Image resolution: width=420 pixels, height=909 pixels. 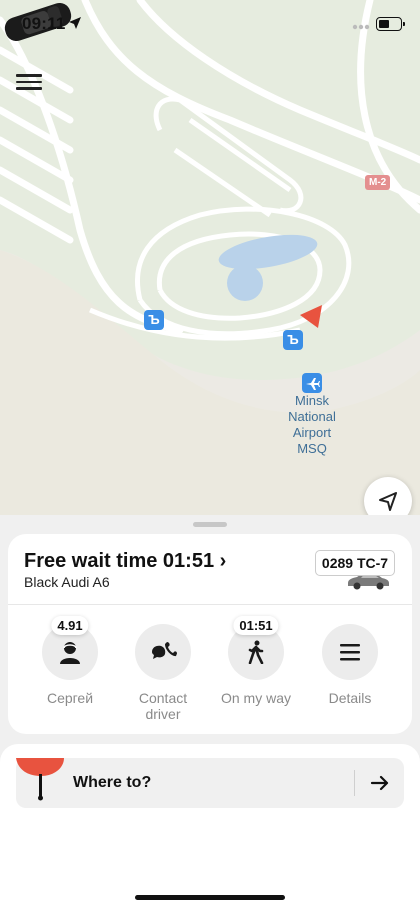 What do you see at coordinates (210, 24) in the screenshot?
I see `status-bar: 09:11` at bounding box center [210, 24].